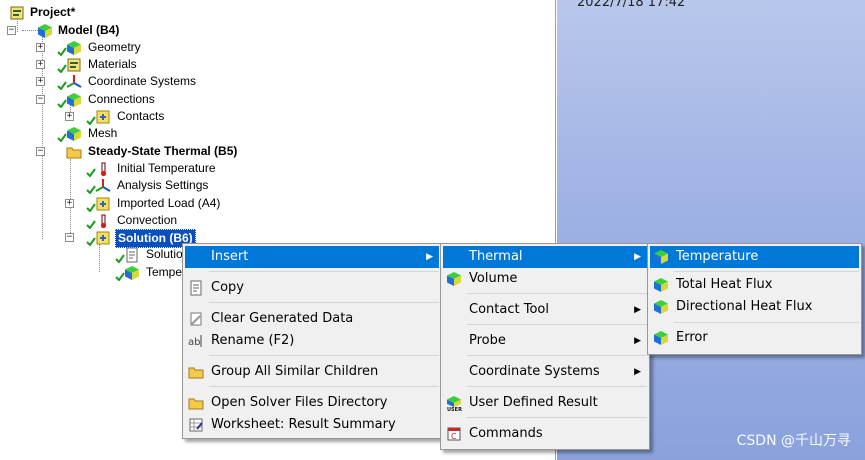  What do you see at coordinates (509, 309) in the screenshot?
I see `menu-label-contact-tool: Contact Tool` at bounding box center [509, 309].